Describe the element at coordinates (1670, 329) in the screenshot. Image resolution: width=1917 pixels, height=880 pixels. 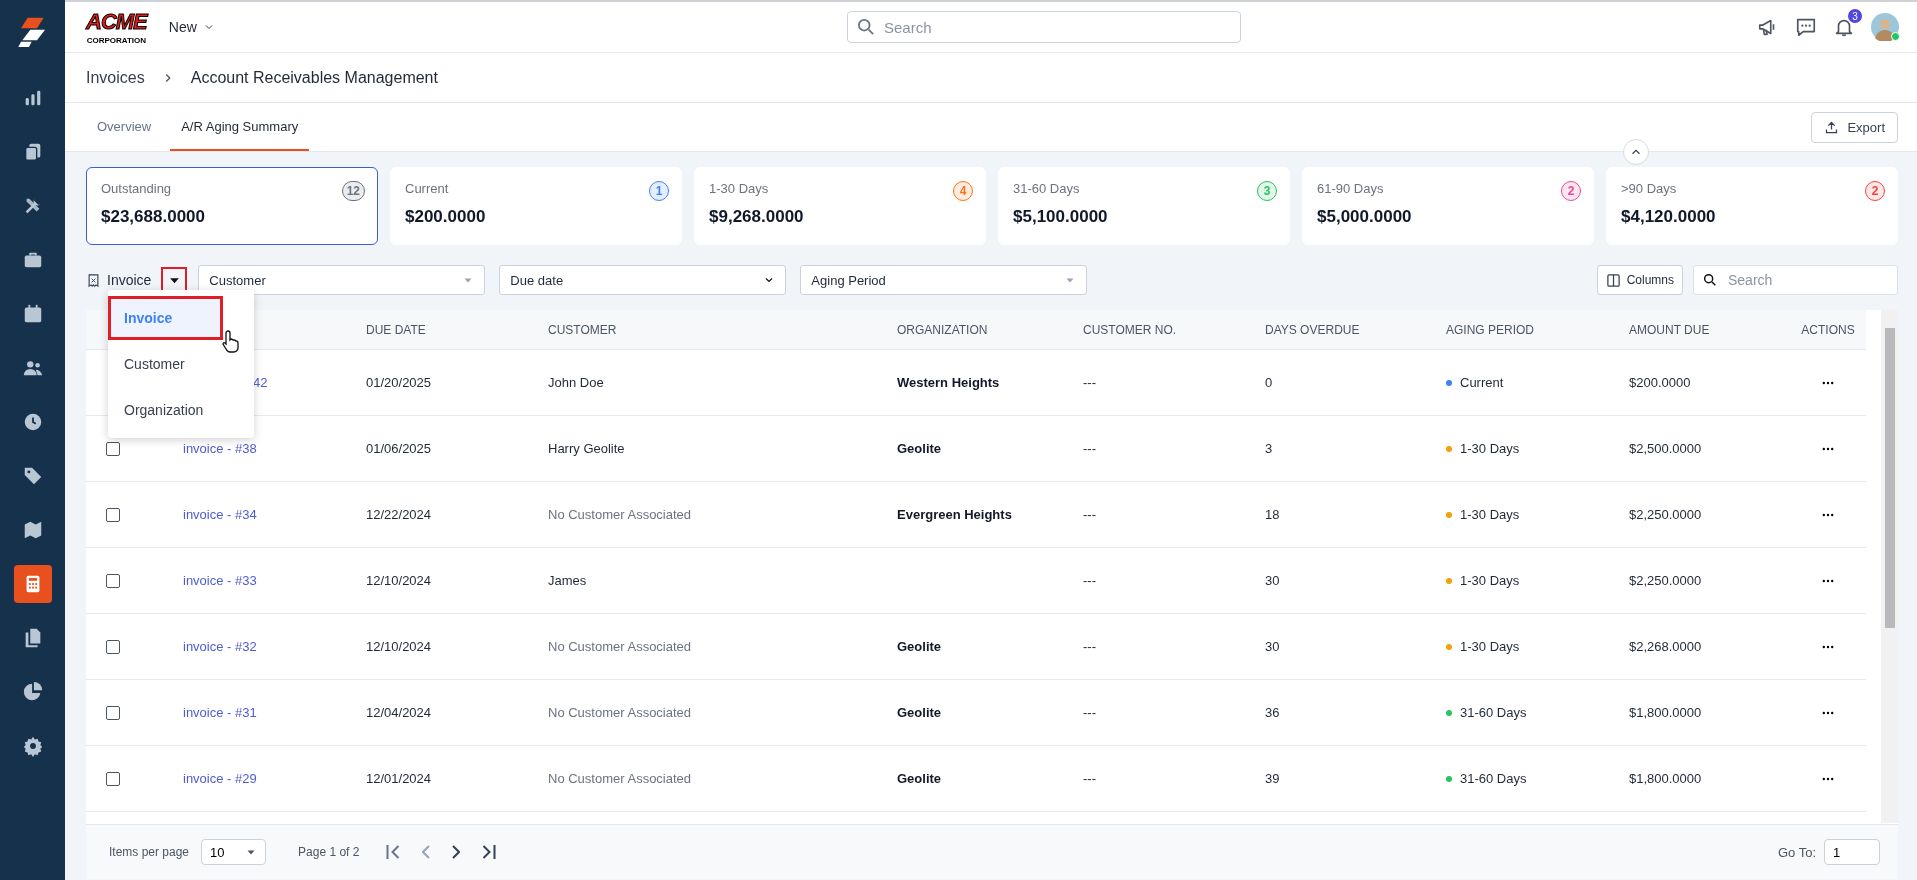
I see `column-header: AMOUNT DUE` at that location.